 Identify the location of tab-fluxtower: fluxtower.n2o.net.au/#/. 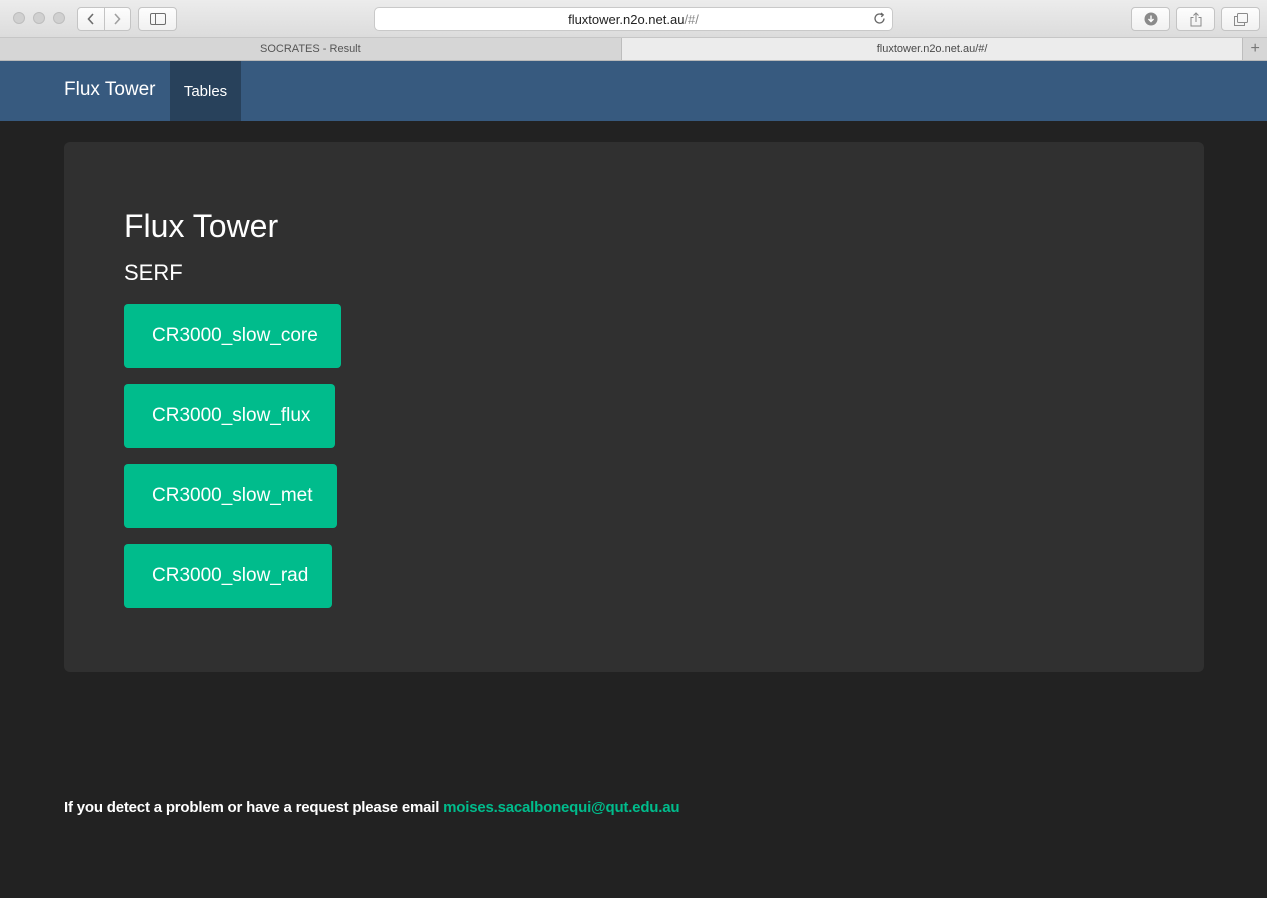
(932, 49).